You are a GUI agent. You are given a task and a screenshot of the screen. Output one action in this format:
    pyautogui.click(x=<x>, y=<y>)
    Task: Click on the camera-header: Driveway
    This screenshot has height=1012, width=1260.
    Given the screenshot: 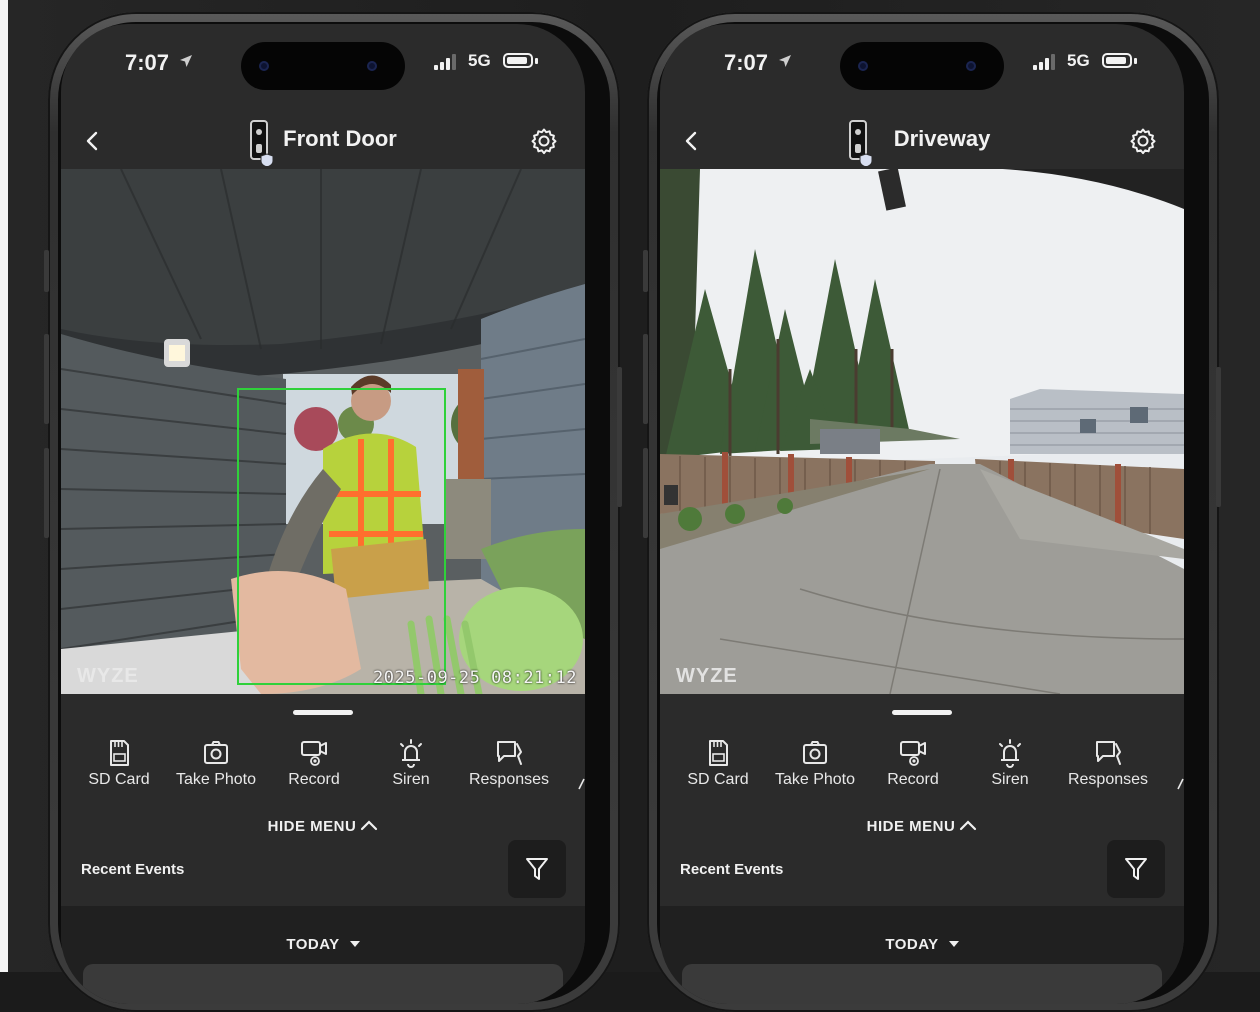 What is the action you would take?
    pyautogui.click(x=922, y=142)
    